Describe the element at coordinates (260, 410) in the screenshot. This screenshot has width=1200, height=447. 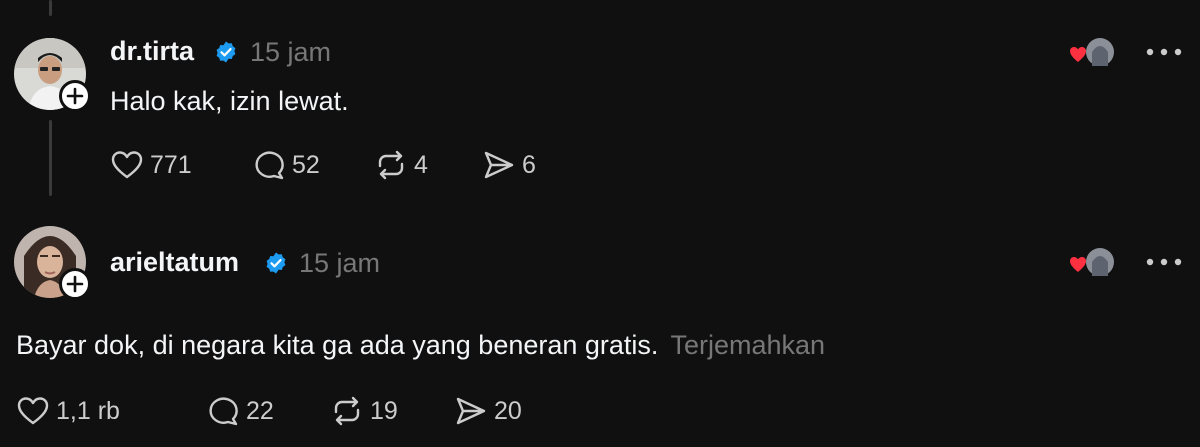
I see `reply-count: 22` at that location.